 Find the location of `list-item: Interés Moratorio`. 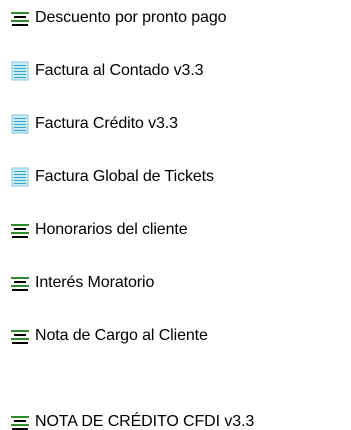

list-item: Interés Moratorio is located at coordinates (175, 283).